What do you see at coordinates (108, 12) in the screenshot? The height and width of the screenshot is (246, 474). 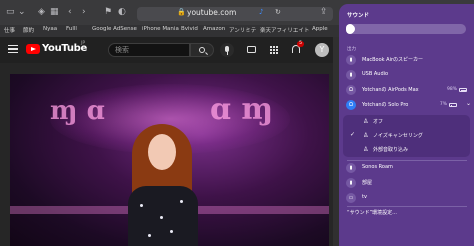 I see `flag-icon: ⚑` at bounding box center [108, 12].